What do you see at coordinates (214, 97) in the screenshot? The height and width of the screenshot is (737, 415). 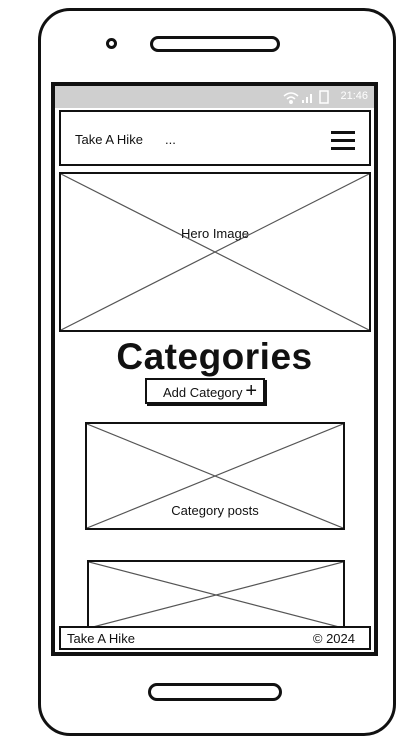 I see `status-bar: 21:46` at bounding box center [214, 97].